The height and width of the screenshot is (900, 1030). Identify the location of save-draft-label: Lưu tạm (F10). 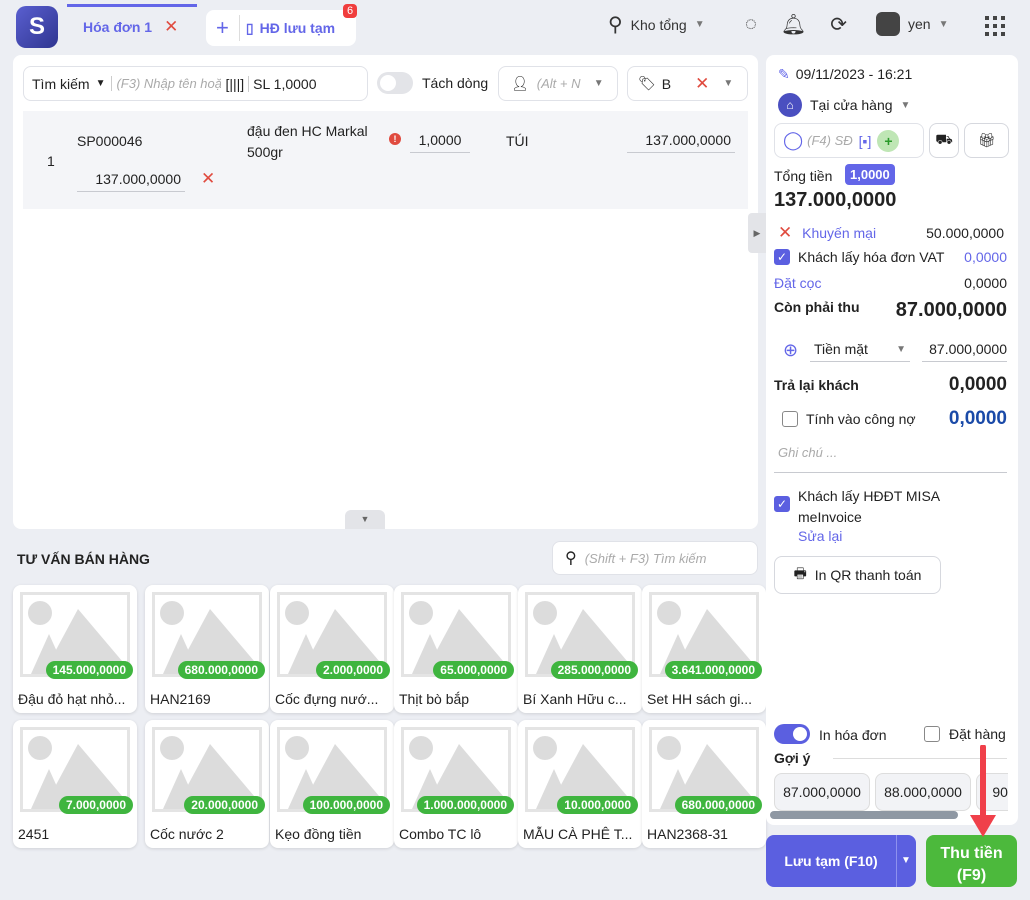
(831, 861).